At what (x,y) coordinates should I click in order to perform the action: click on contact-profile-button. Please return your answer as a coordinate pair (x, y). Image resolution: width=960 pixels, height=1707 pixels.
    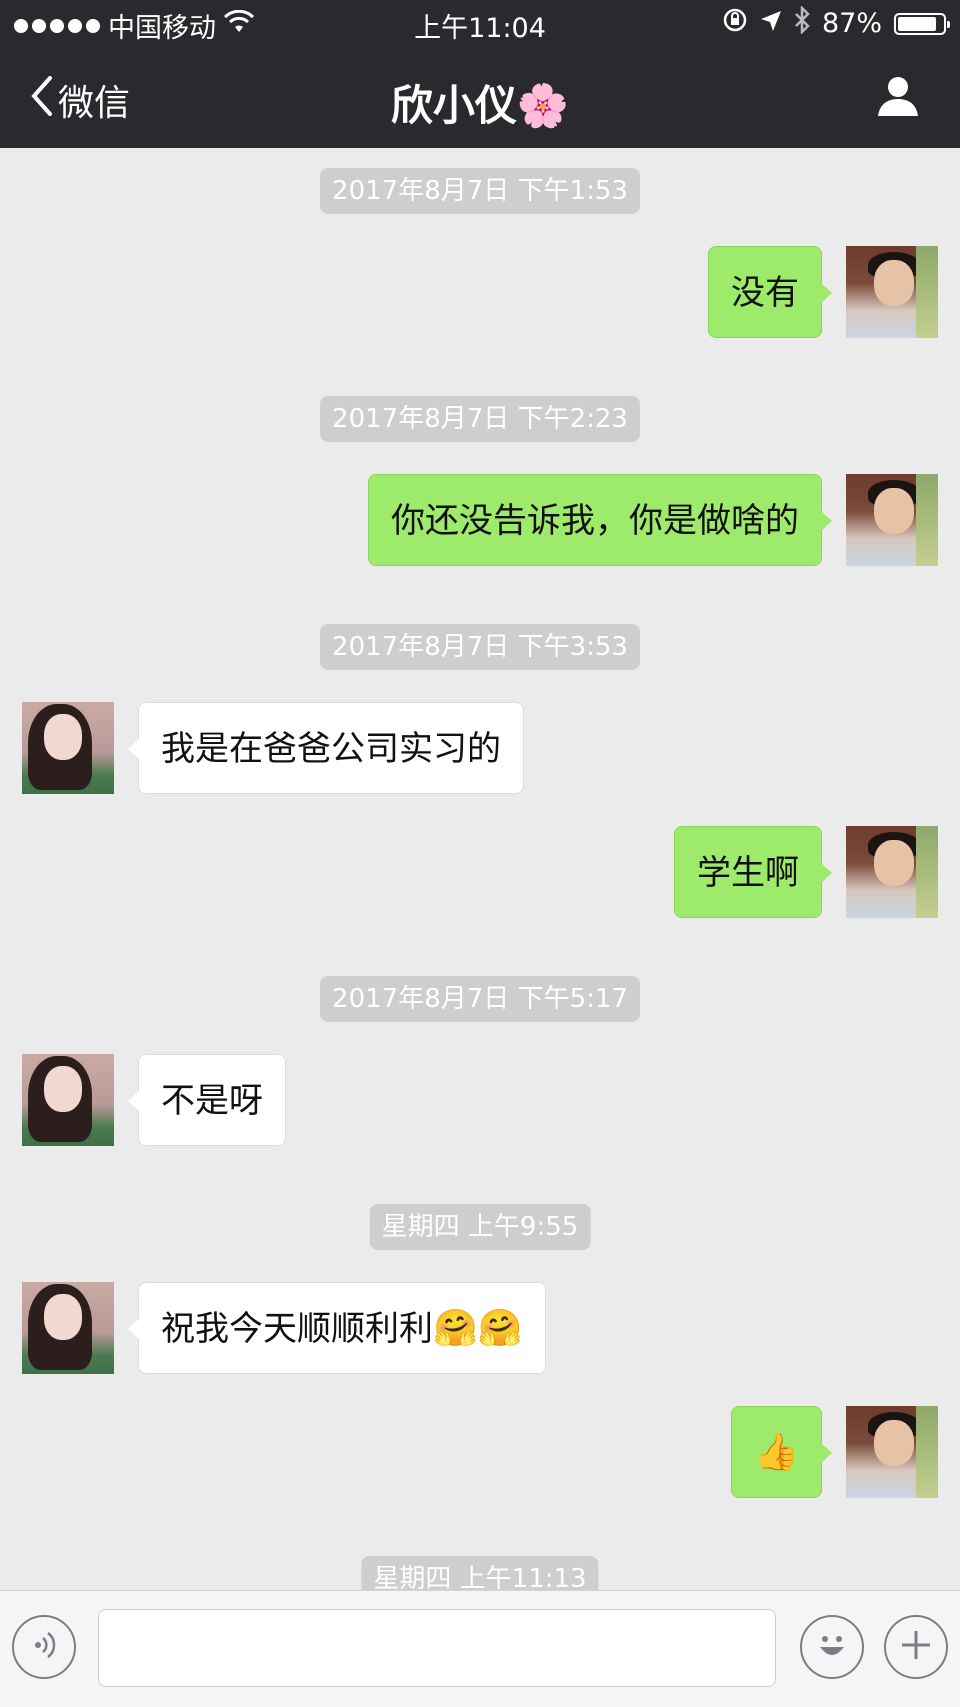
    Looking at the image, I should click on (898, 98).